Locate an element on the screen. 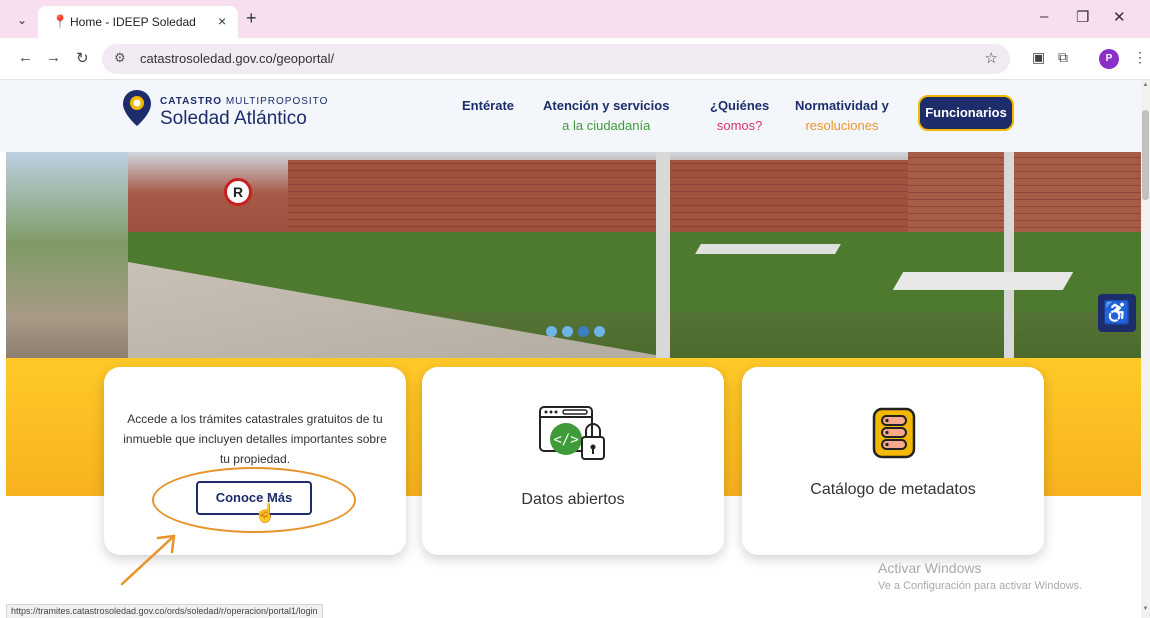 The image size is (1150, 618). back-arrow-icon: ← is located at coordinates (25, 57).